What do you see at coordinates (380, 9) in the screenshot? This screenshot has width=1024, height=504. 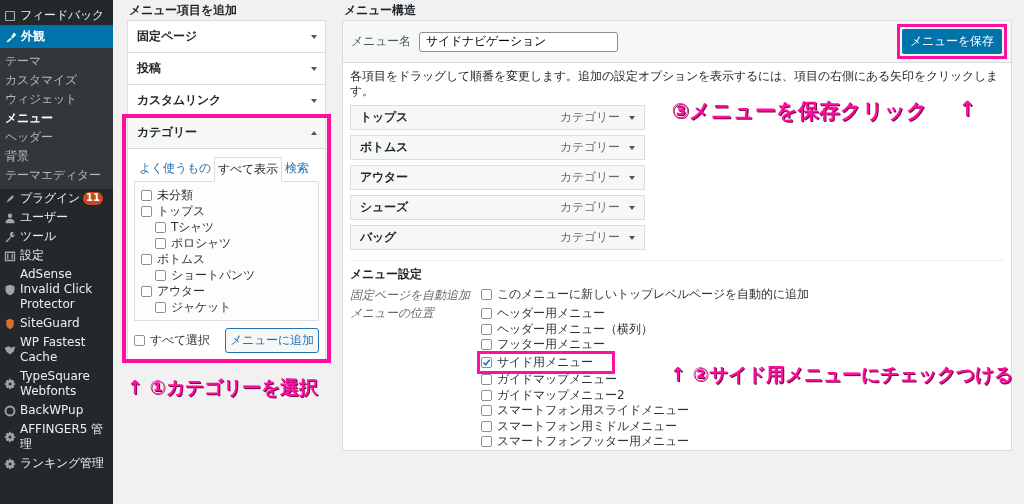 I see `section-heading: メニュー構造` at bounding box center [380, 9].